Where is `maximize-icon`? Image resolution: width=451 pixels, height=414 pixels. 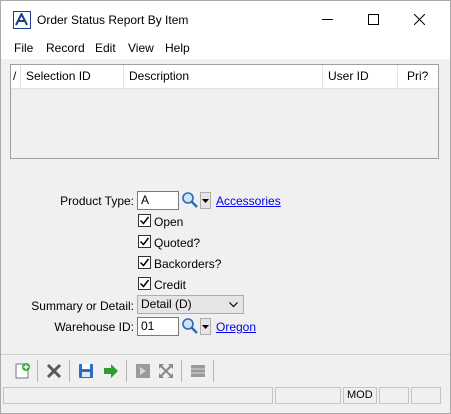 maximize-icon is located at coordinates (373, 19).